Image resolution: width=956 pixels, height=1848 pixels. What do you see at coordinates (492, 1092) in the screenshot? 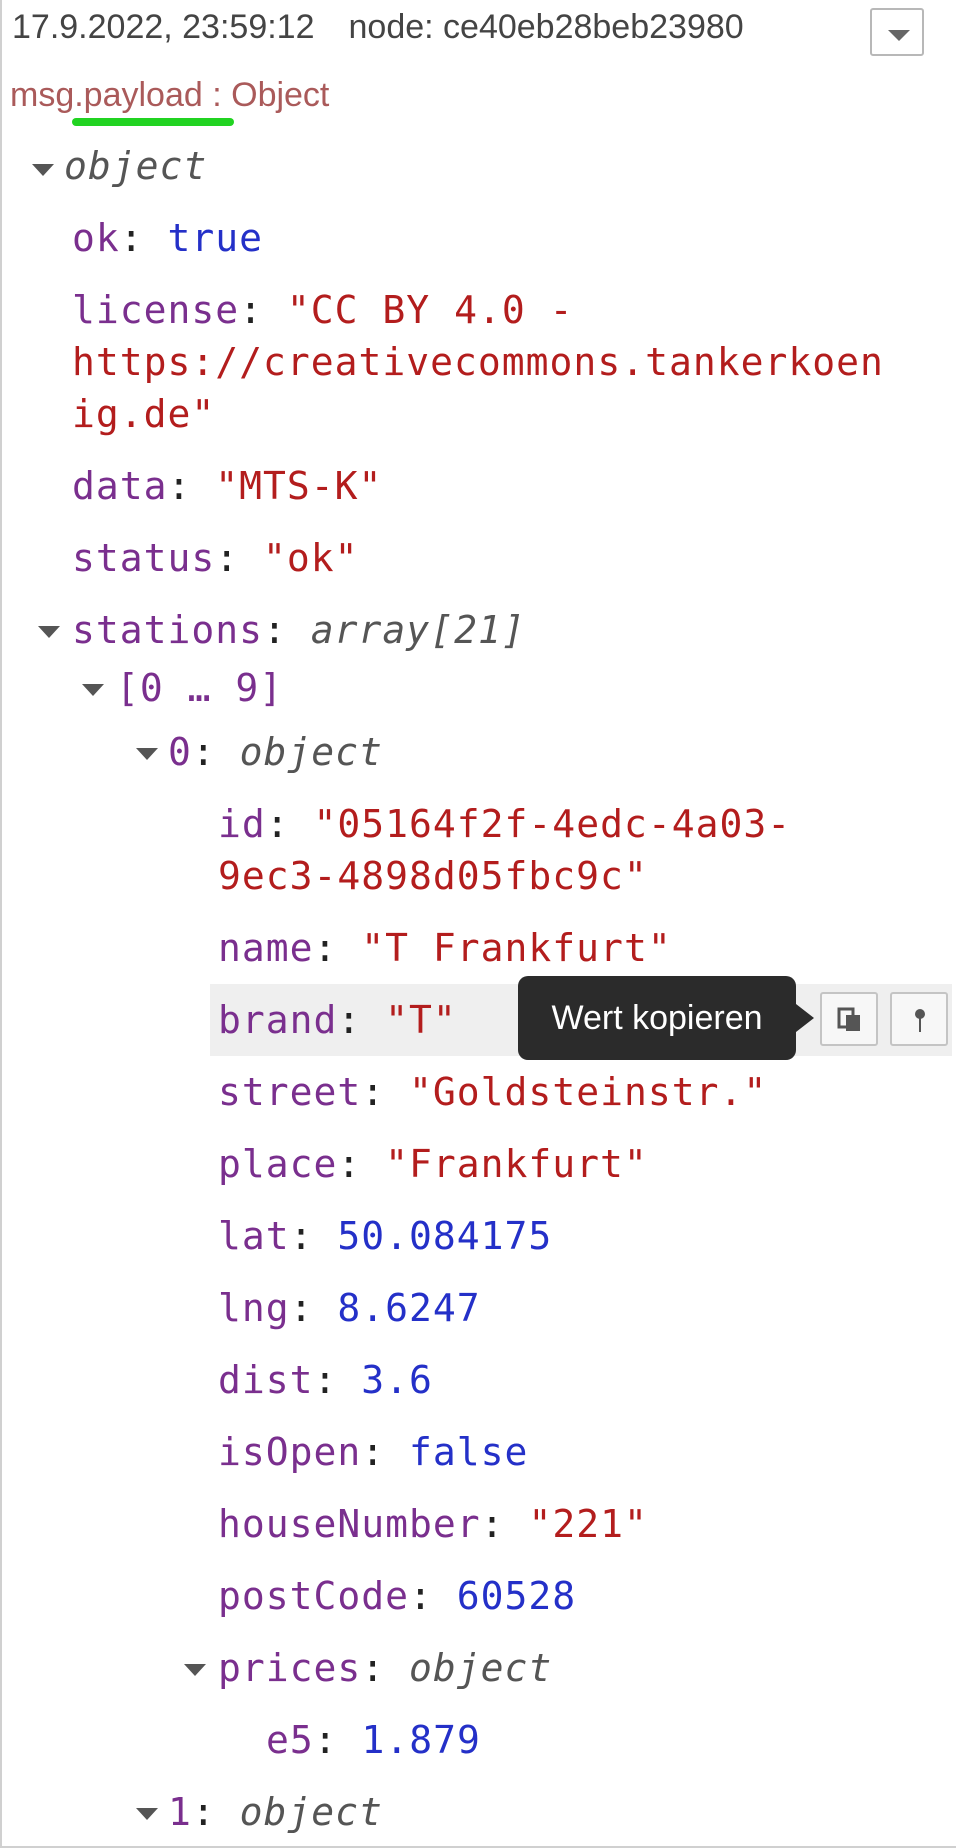
I see `tree-row-street: street: "Goldsteinstr."` at bounding box center [492, 1092].